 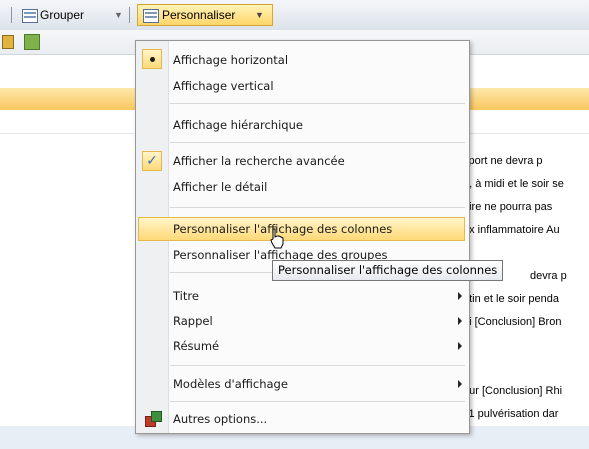 What do you see at coordinates (388, 270) in the screenshot?
I see `tooltip: Personnaliser l'affichage des colonnes` at bounding box center [388, 270].